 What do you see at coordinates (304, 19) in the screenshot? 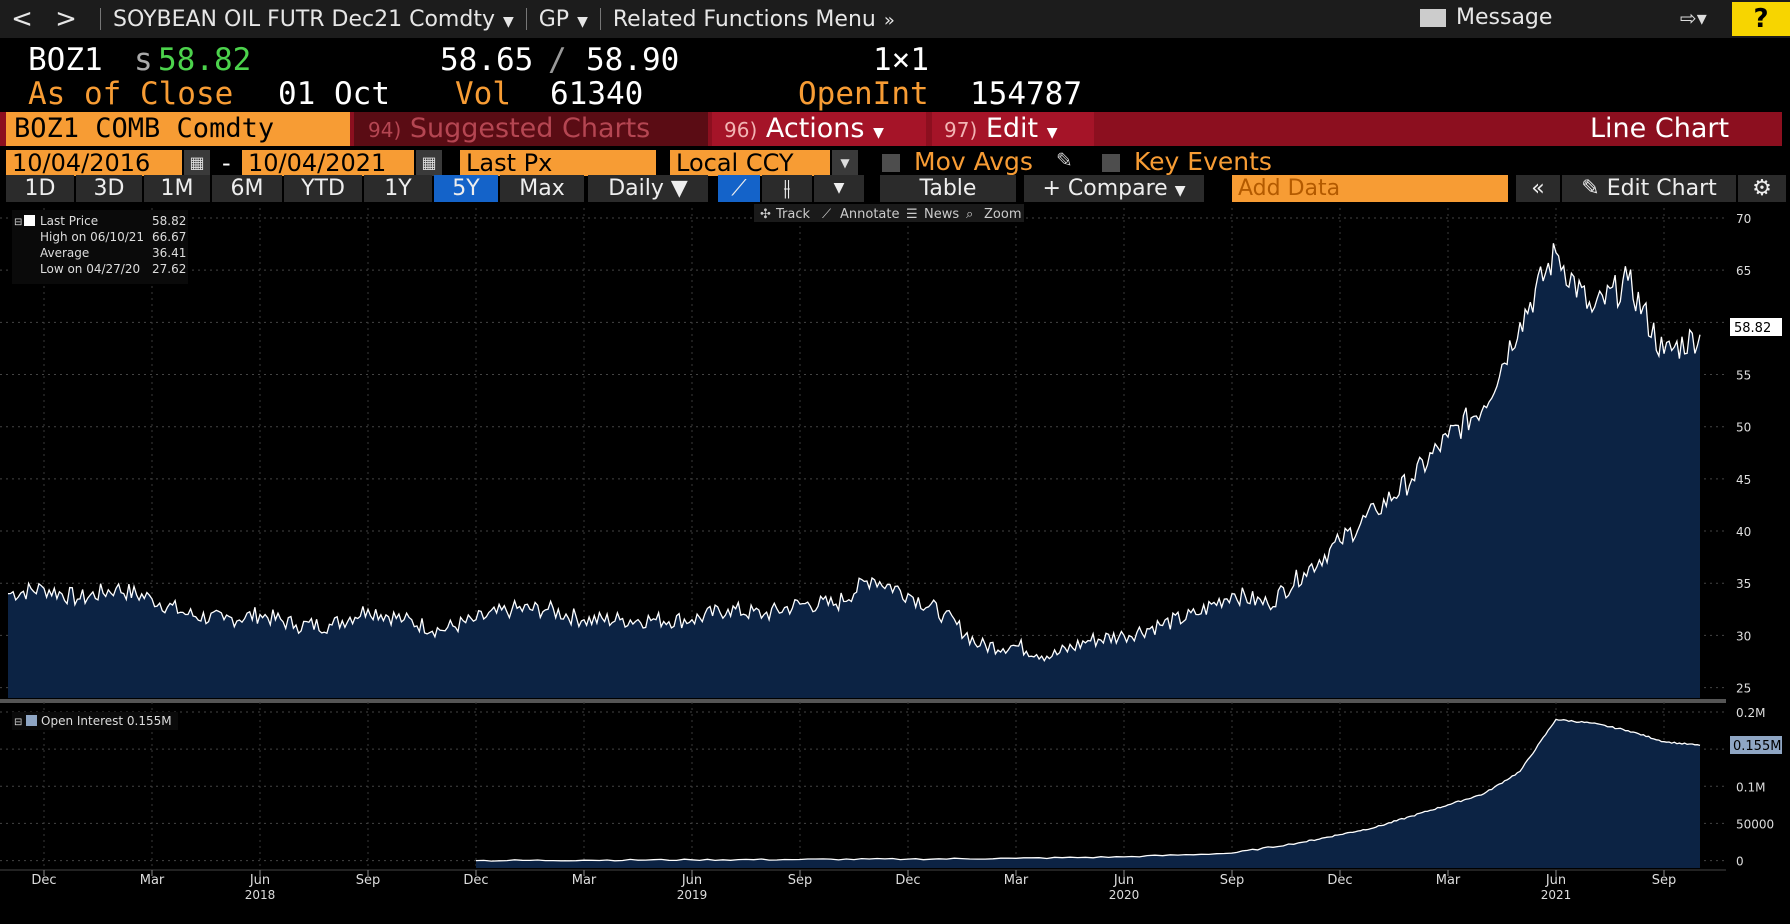
I see `security-label: SOYBEAN OIL FUTR Dec21 Comdty` at bounding box center [304, 19].